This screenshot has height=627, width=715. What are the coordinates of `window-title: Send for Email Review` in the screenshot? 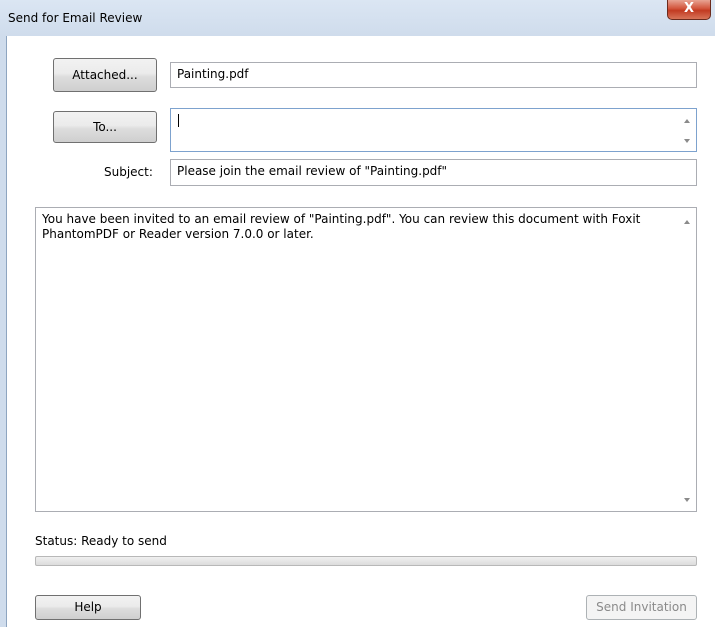 It's located at (75, 18).